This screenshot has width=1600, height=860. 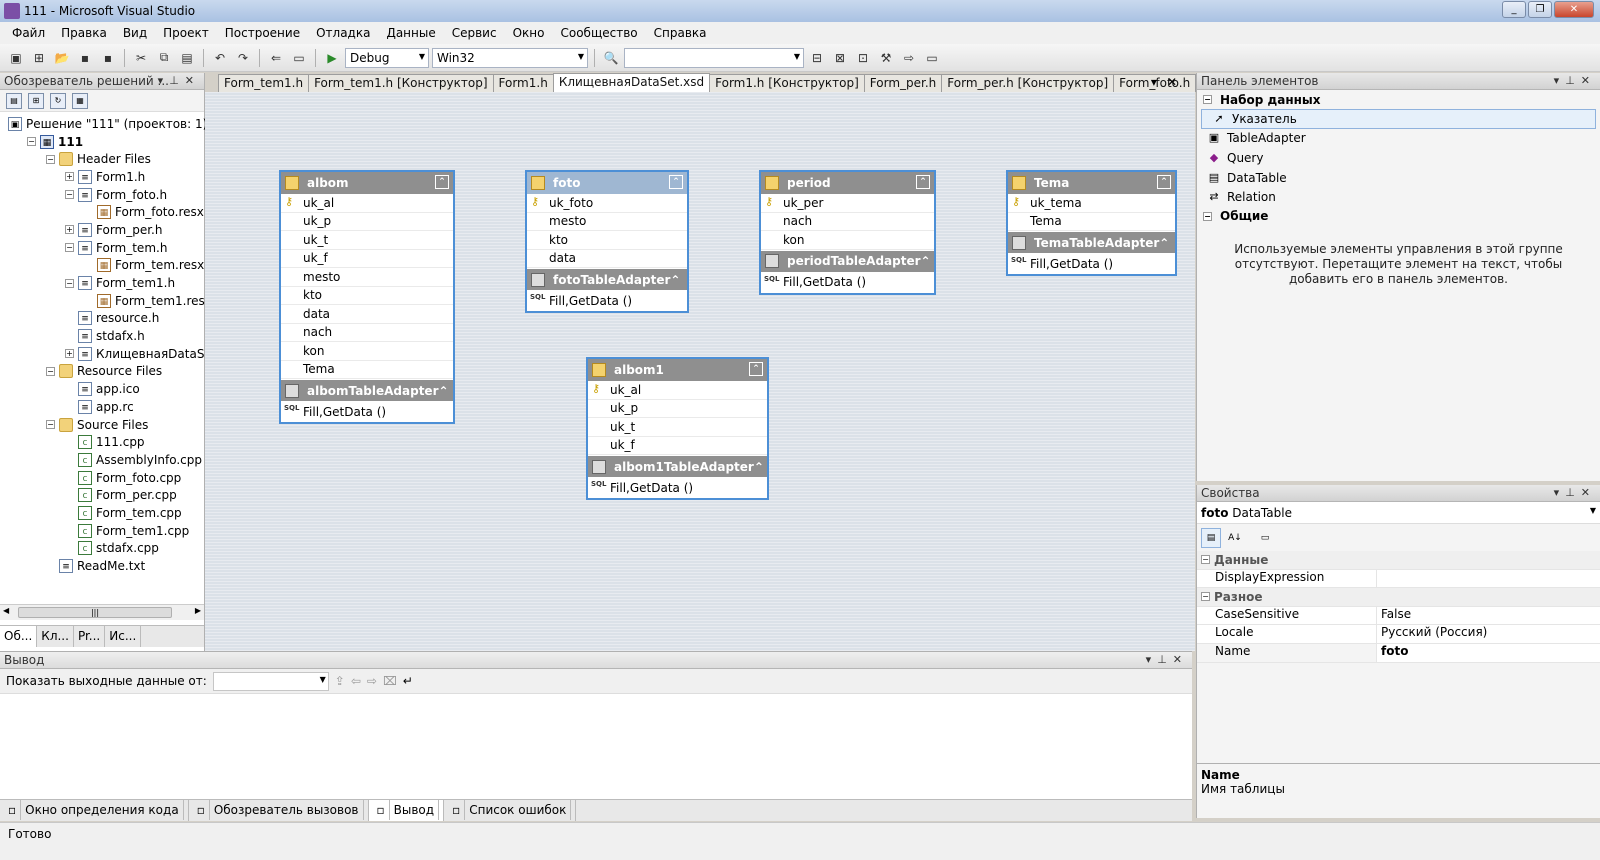 What do you see at coordinates (102, 319) in the screenshot?
I see `tree-item: ≡ resource.h` at bounding box center [102, 319].